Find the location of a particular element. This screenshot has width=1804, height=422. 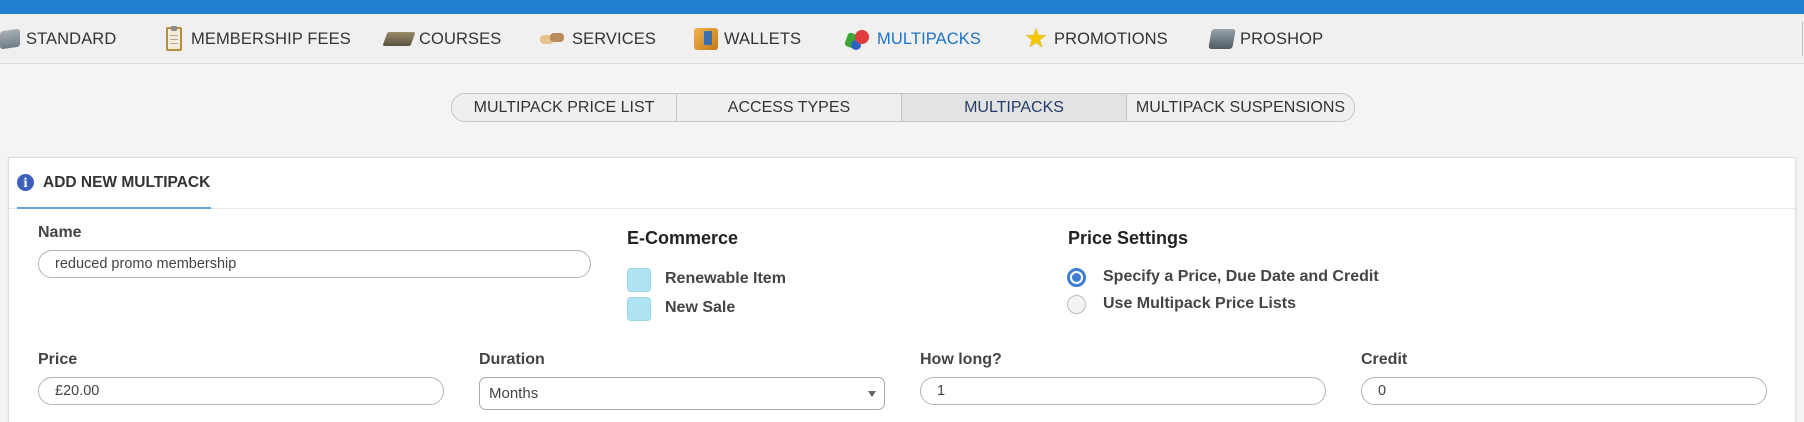

tab-label: MULTIPACK PRICE LIST is located at coordinates (564, 108).